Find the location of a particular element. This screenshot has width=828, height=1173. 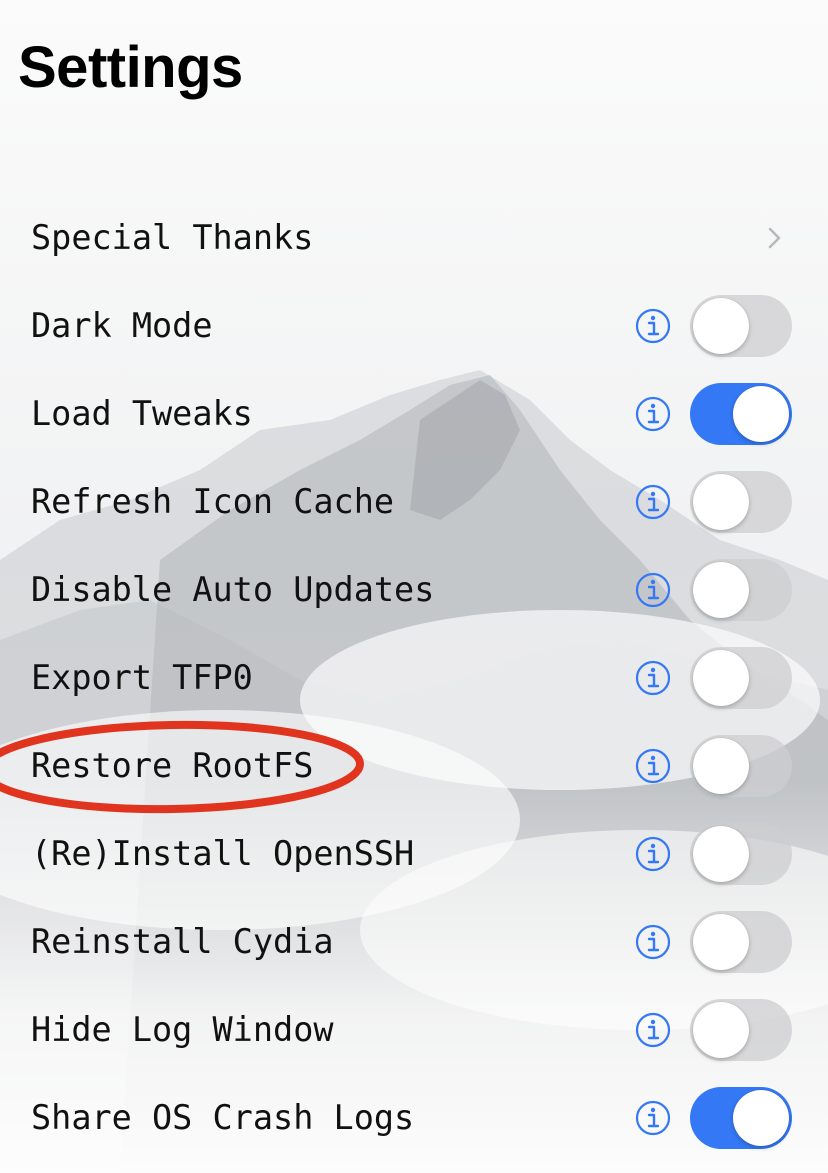

settings-row-export-tfp0: Export TFP0 is located at coordinates (414, 678).